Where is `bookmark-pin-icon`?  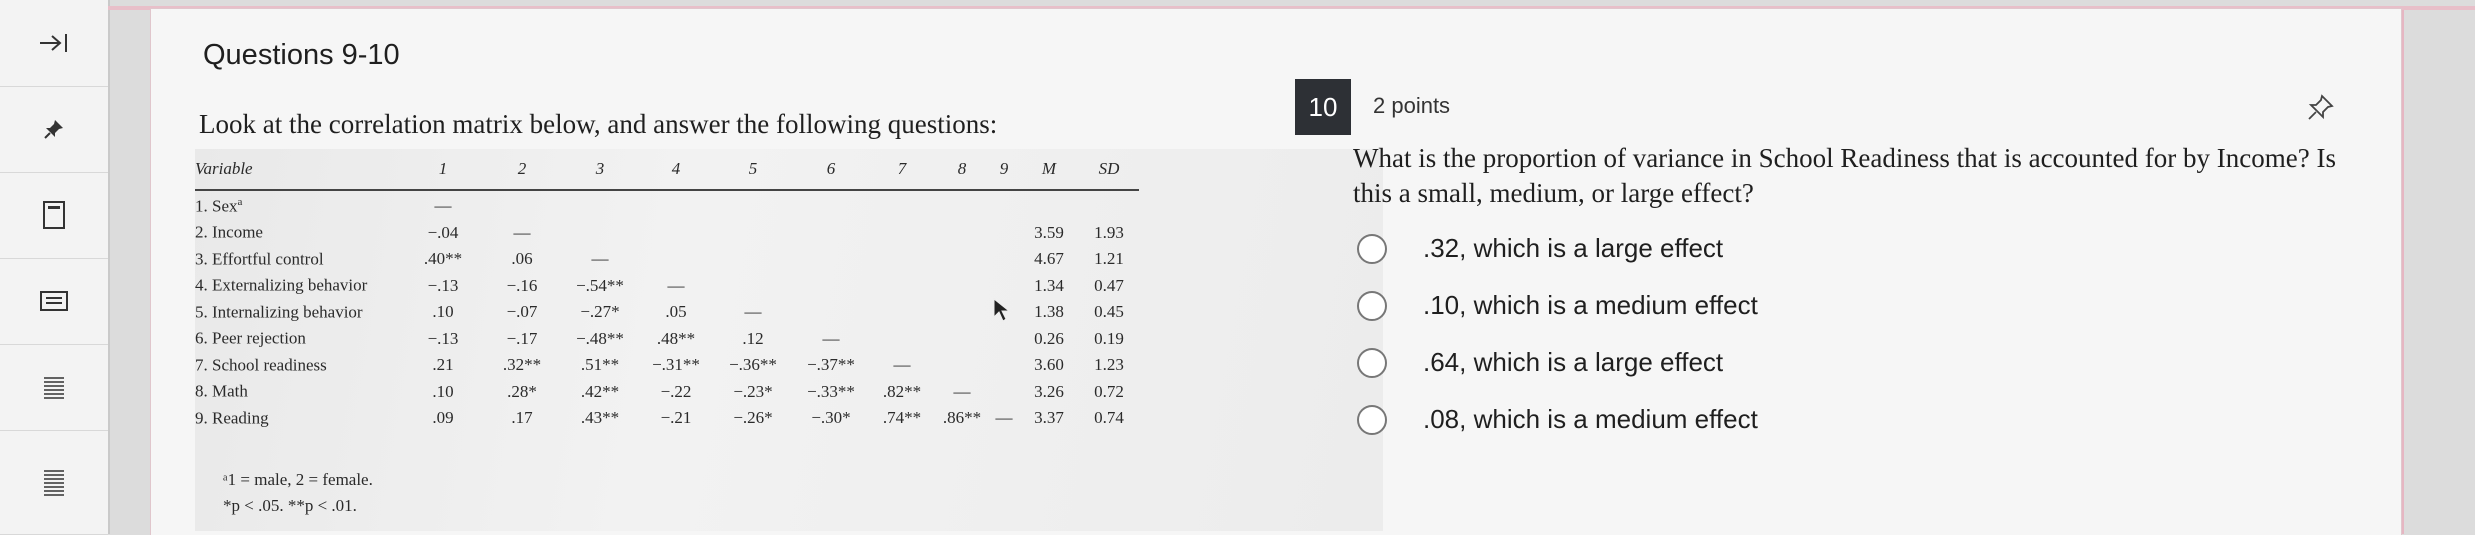 bookmark-pin-icon is located at coordinates (2320, 108).